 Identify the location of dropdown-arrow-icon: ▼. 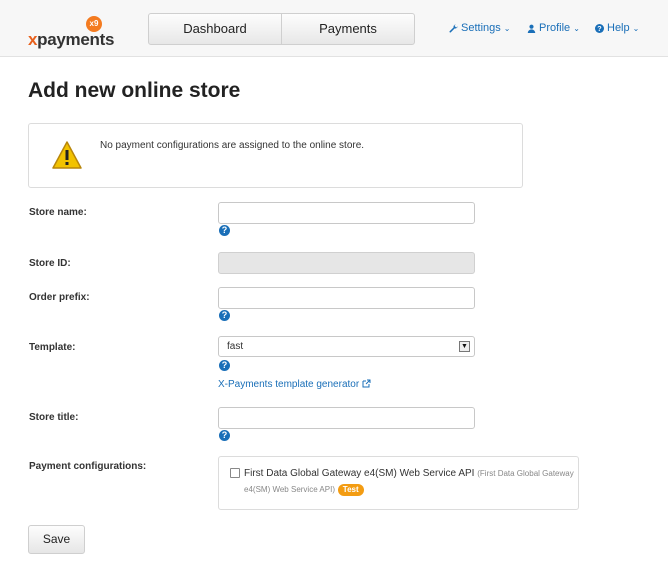
(464, 346).